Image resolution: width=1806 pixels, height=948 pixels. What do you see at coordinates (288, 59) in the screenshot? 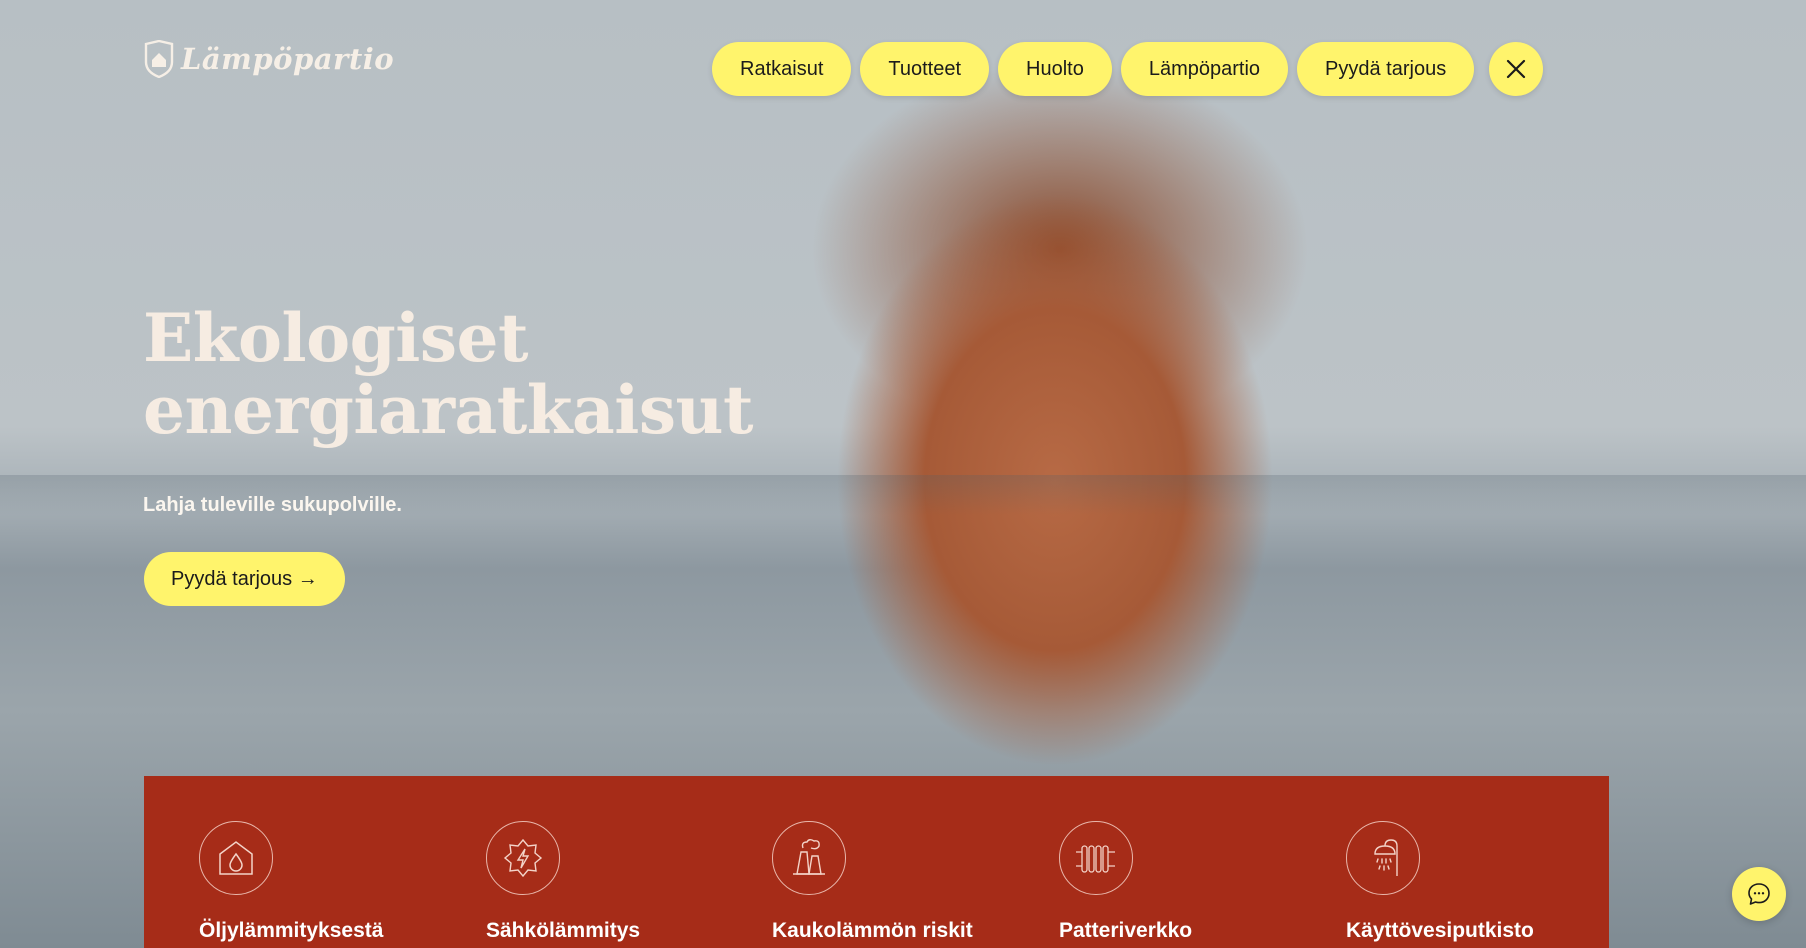
I see `brand-name: Lämpöpartio` at bounding box center [288, 59].